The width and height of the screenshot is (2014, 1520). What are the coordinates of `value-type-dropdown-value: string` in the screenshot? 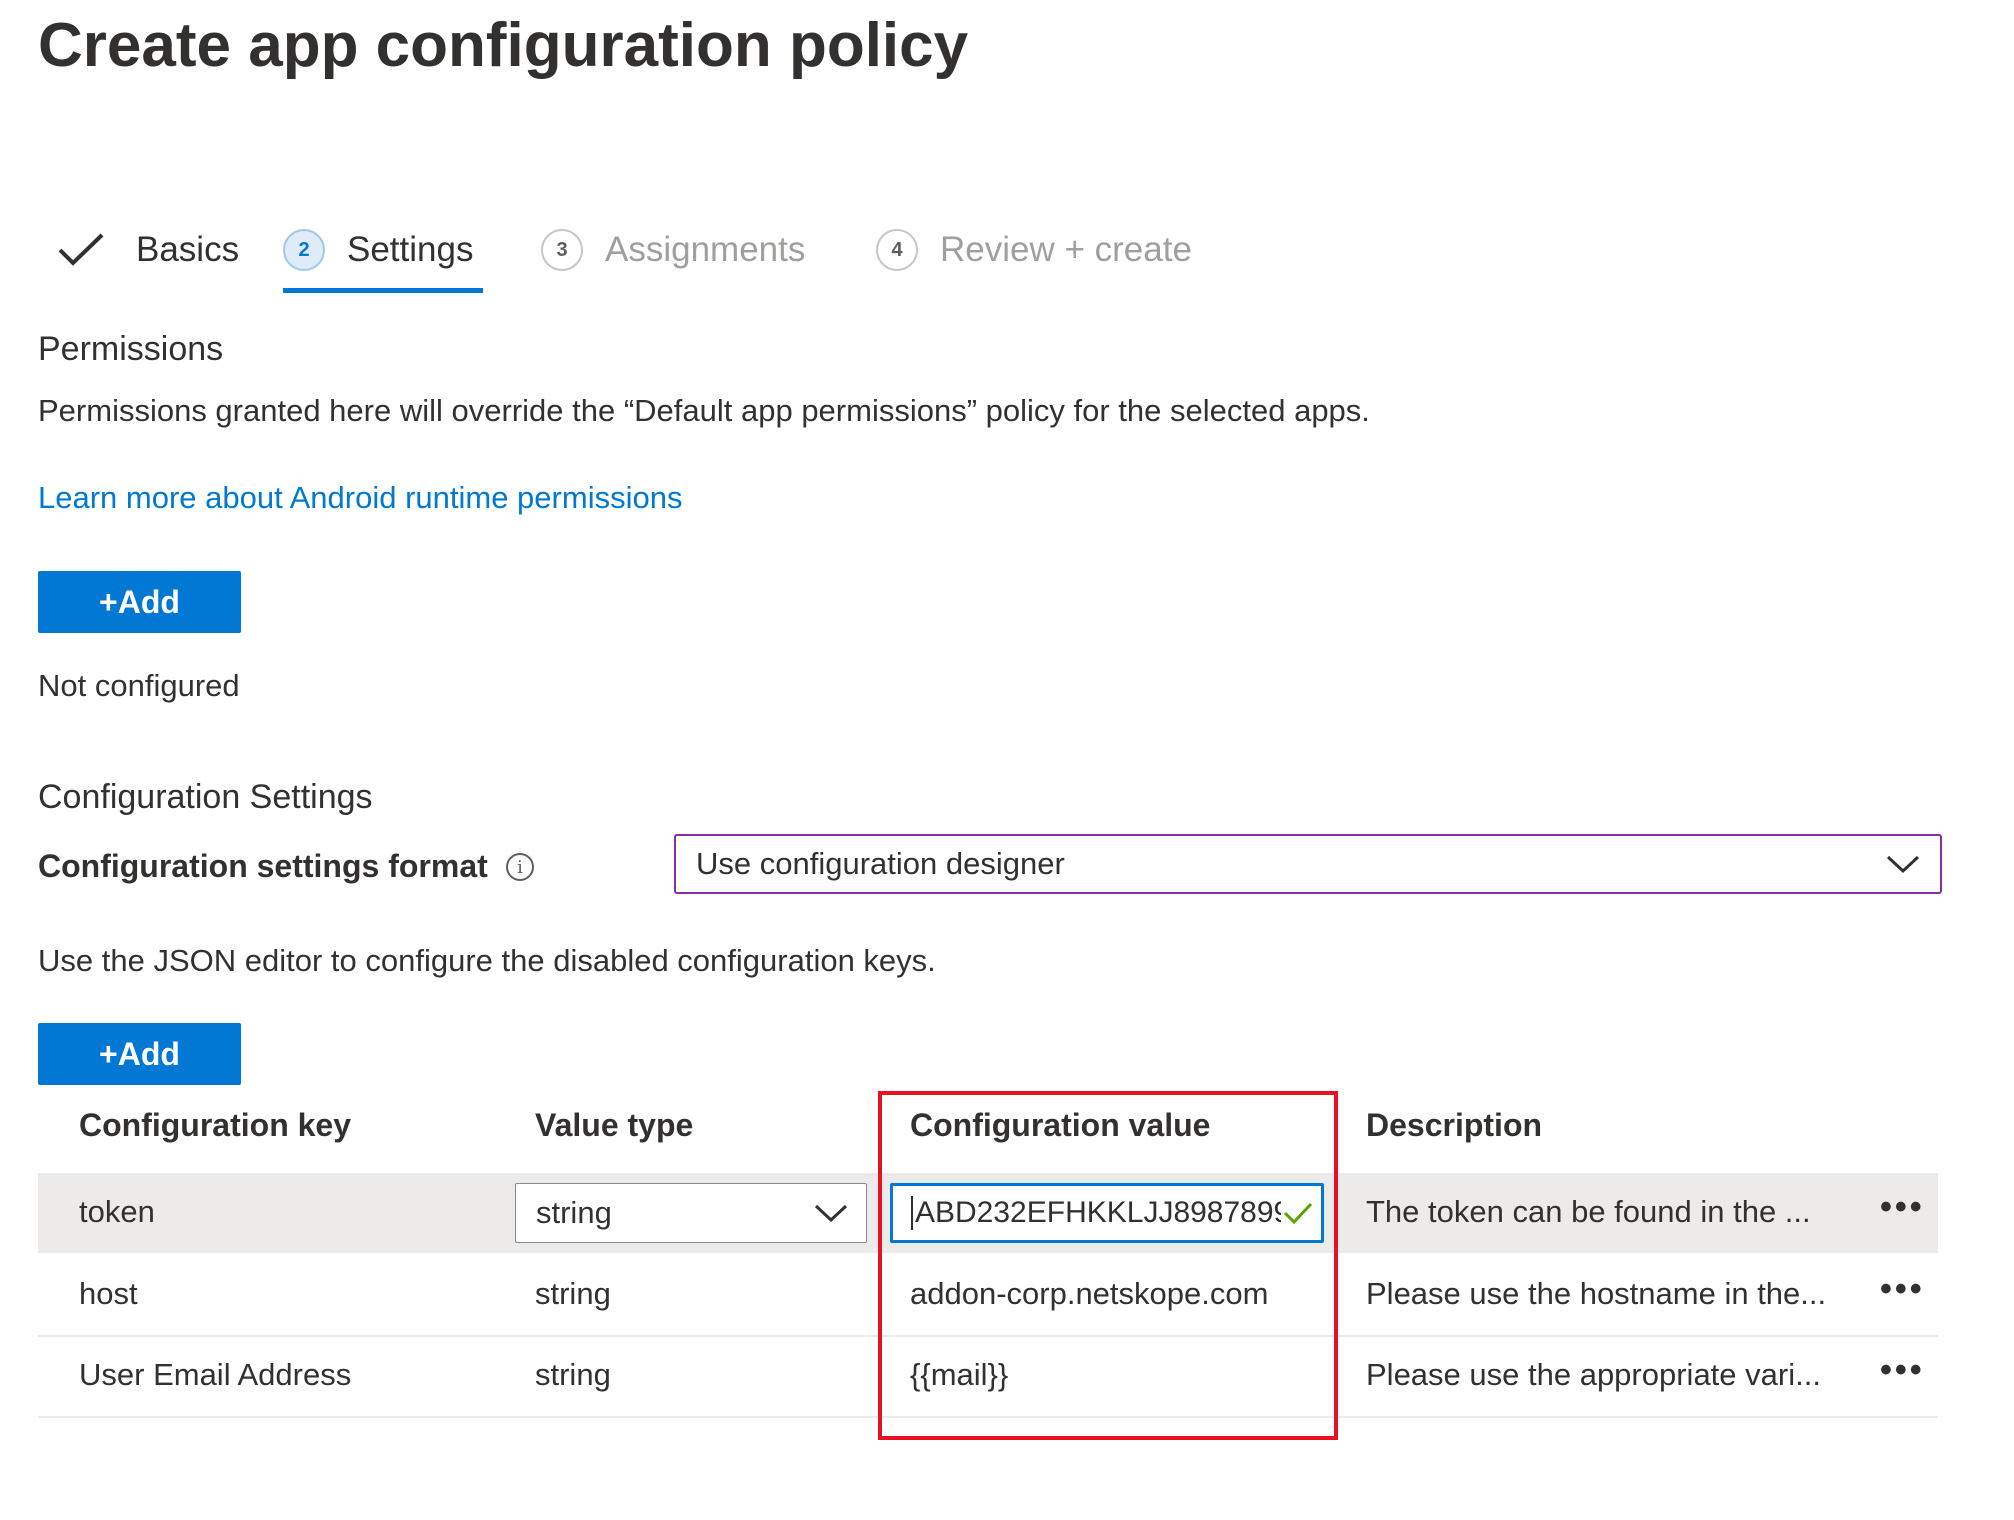 It's located at (574, 1212).